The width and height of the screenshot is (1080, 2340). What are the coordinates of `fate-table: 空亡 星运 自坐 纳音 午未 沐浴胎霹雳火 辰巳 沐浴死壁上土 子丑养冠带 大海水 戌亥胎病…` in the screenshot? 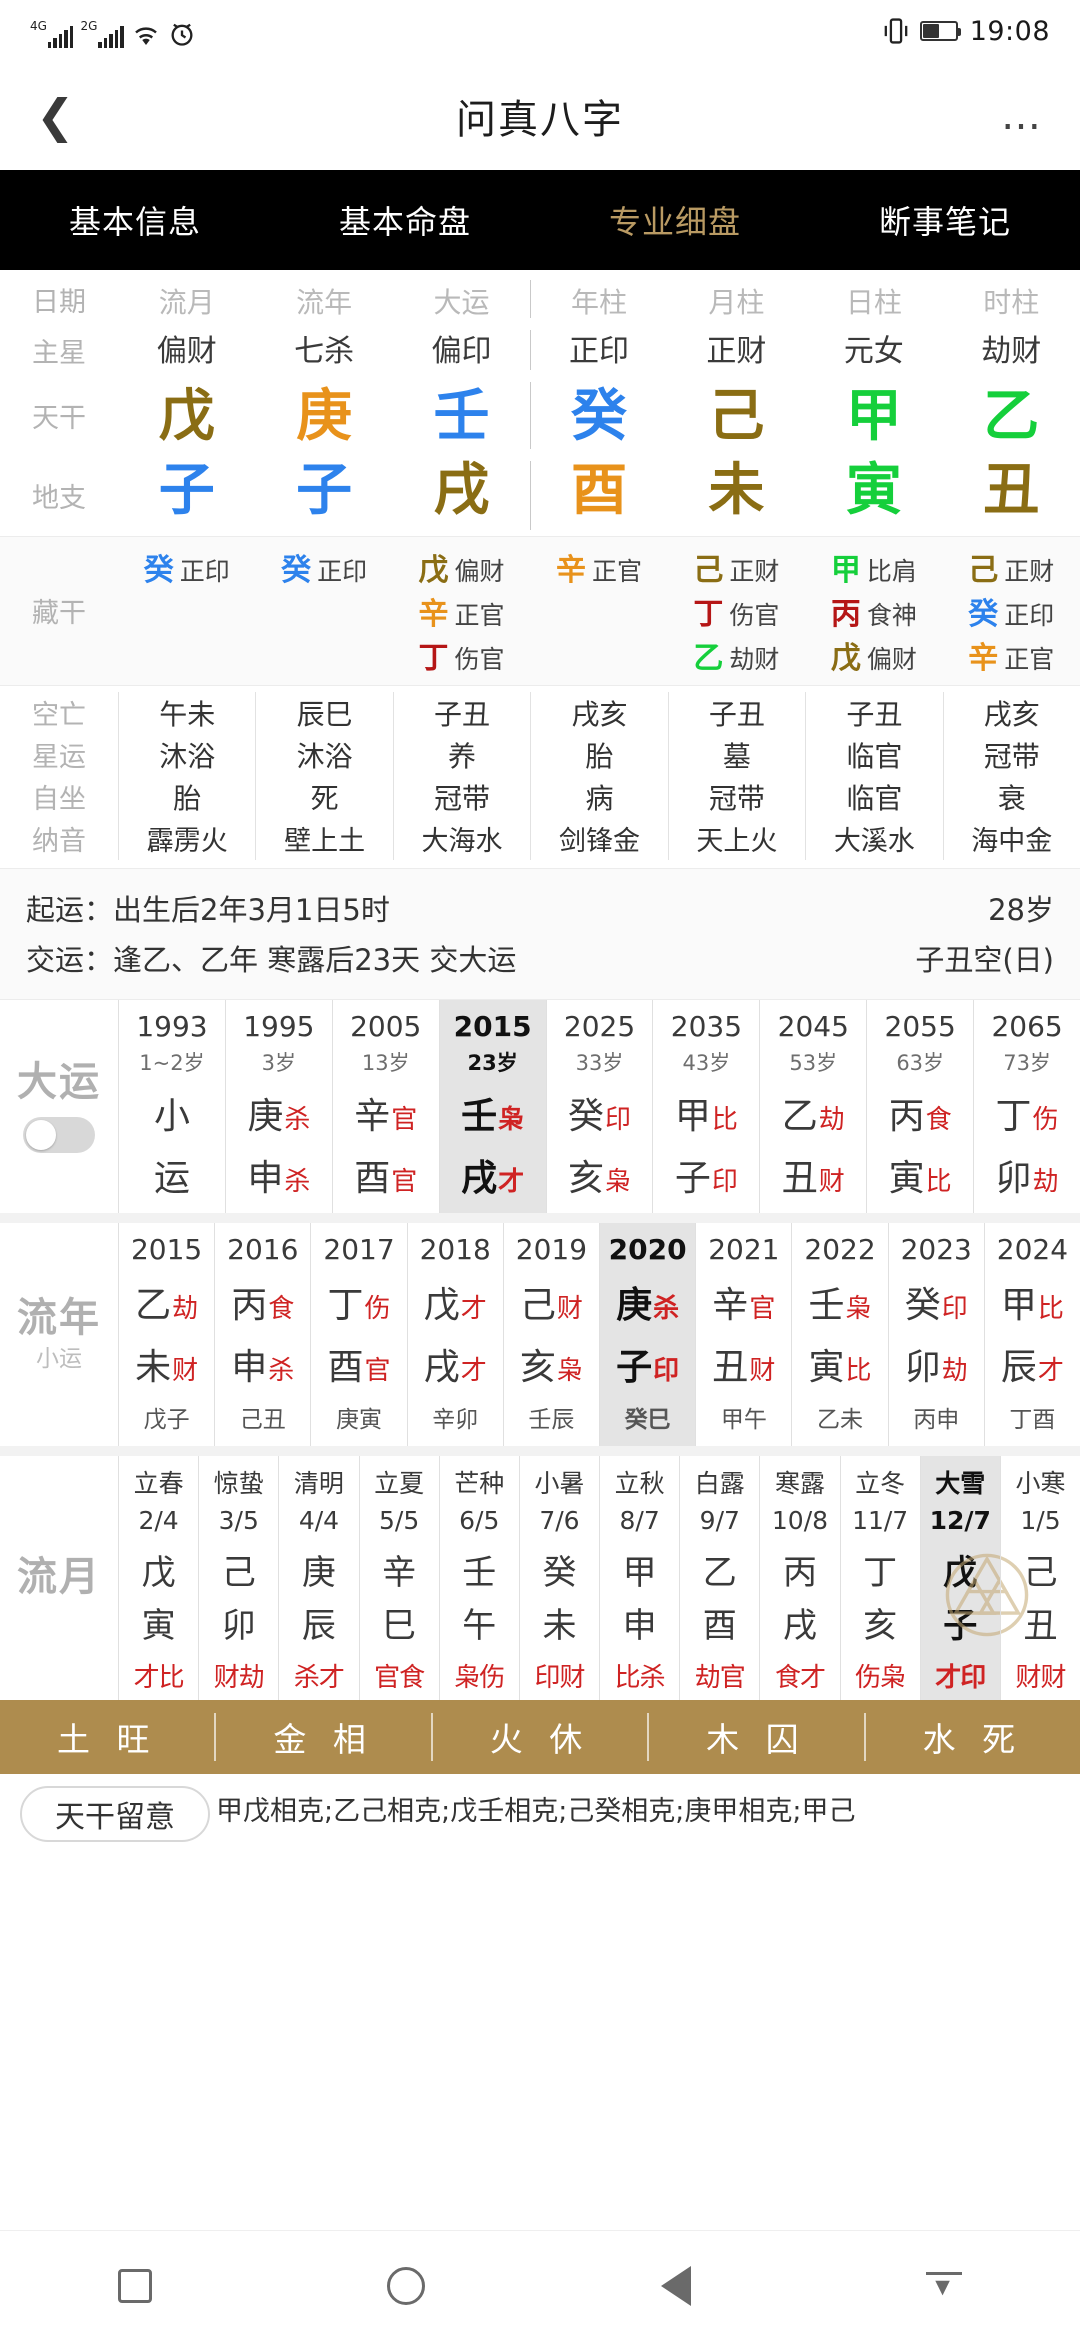 It's located at (540, 776).